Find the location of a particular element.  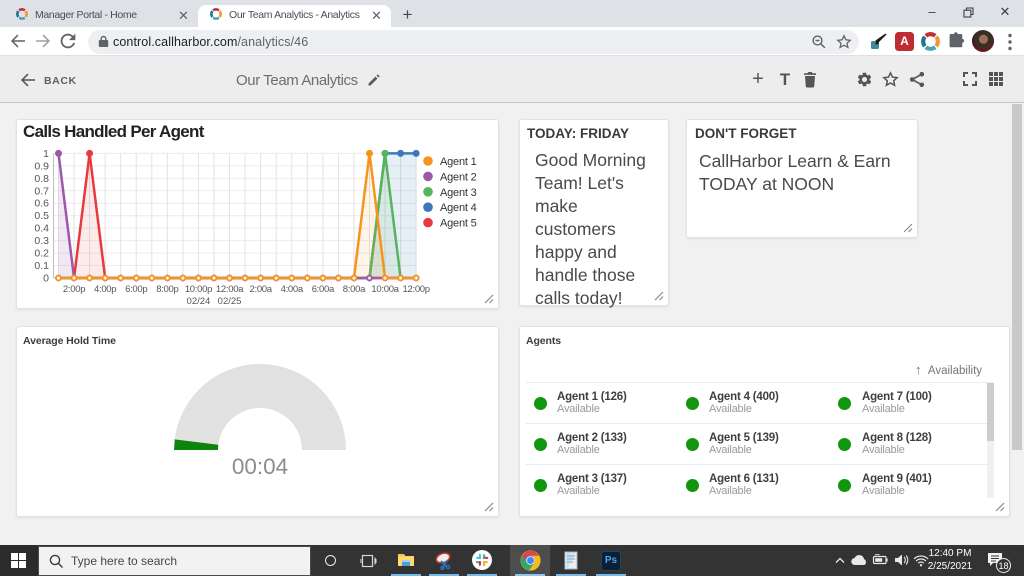

svg-text: 12:00p is located at coordinates (416, 289).